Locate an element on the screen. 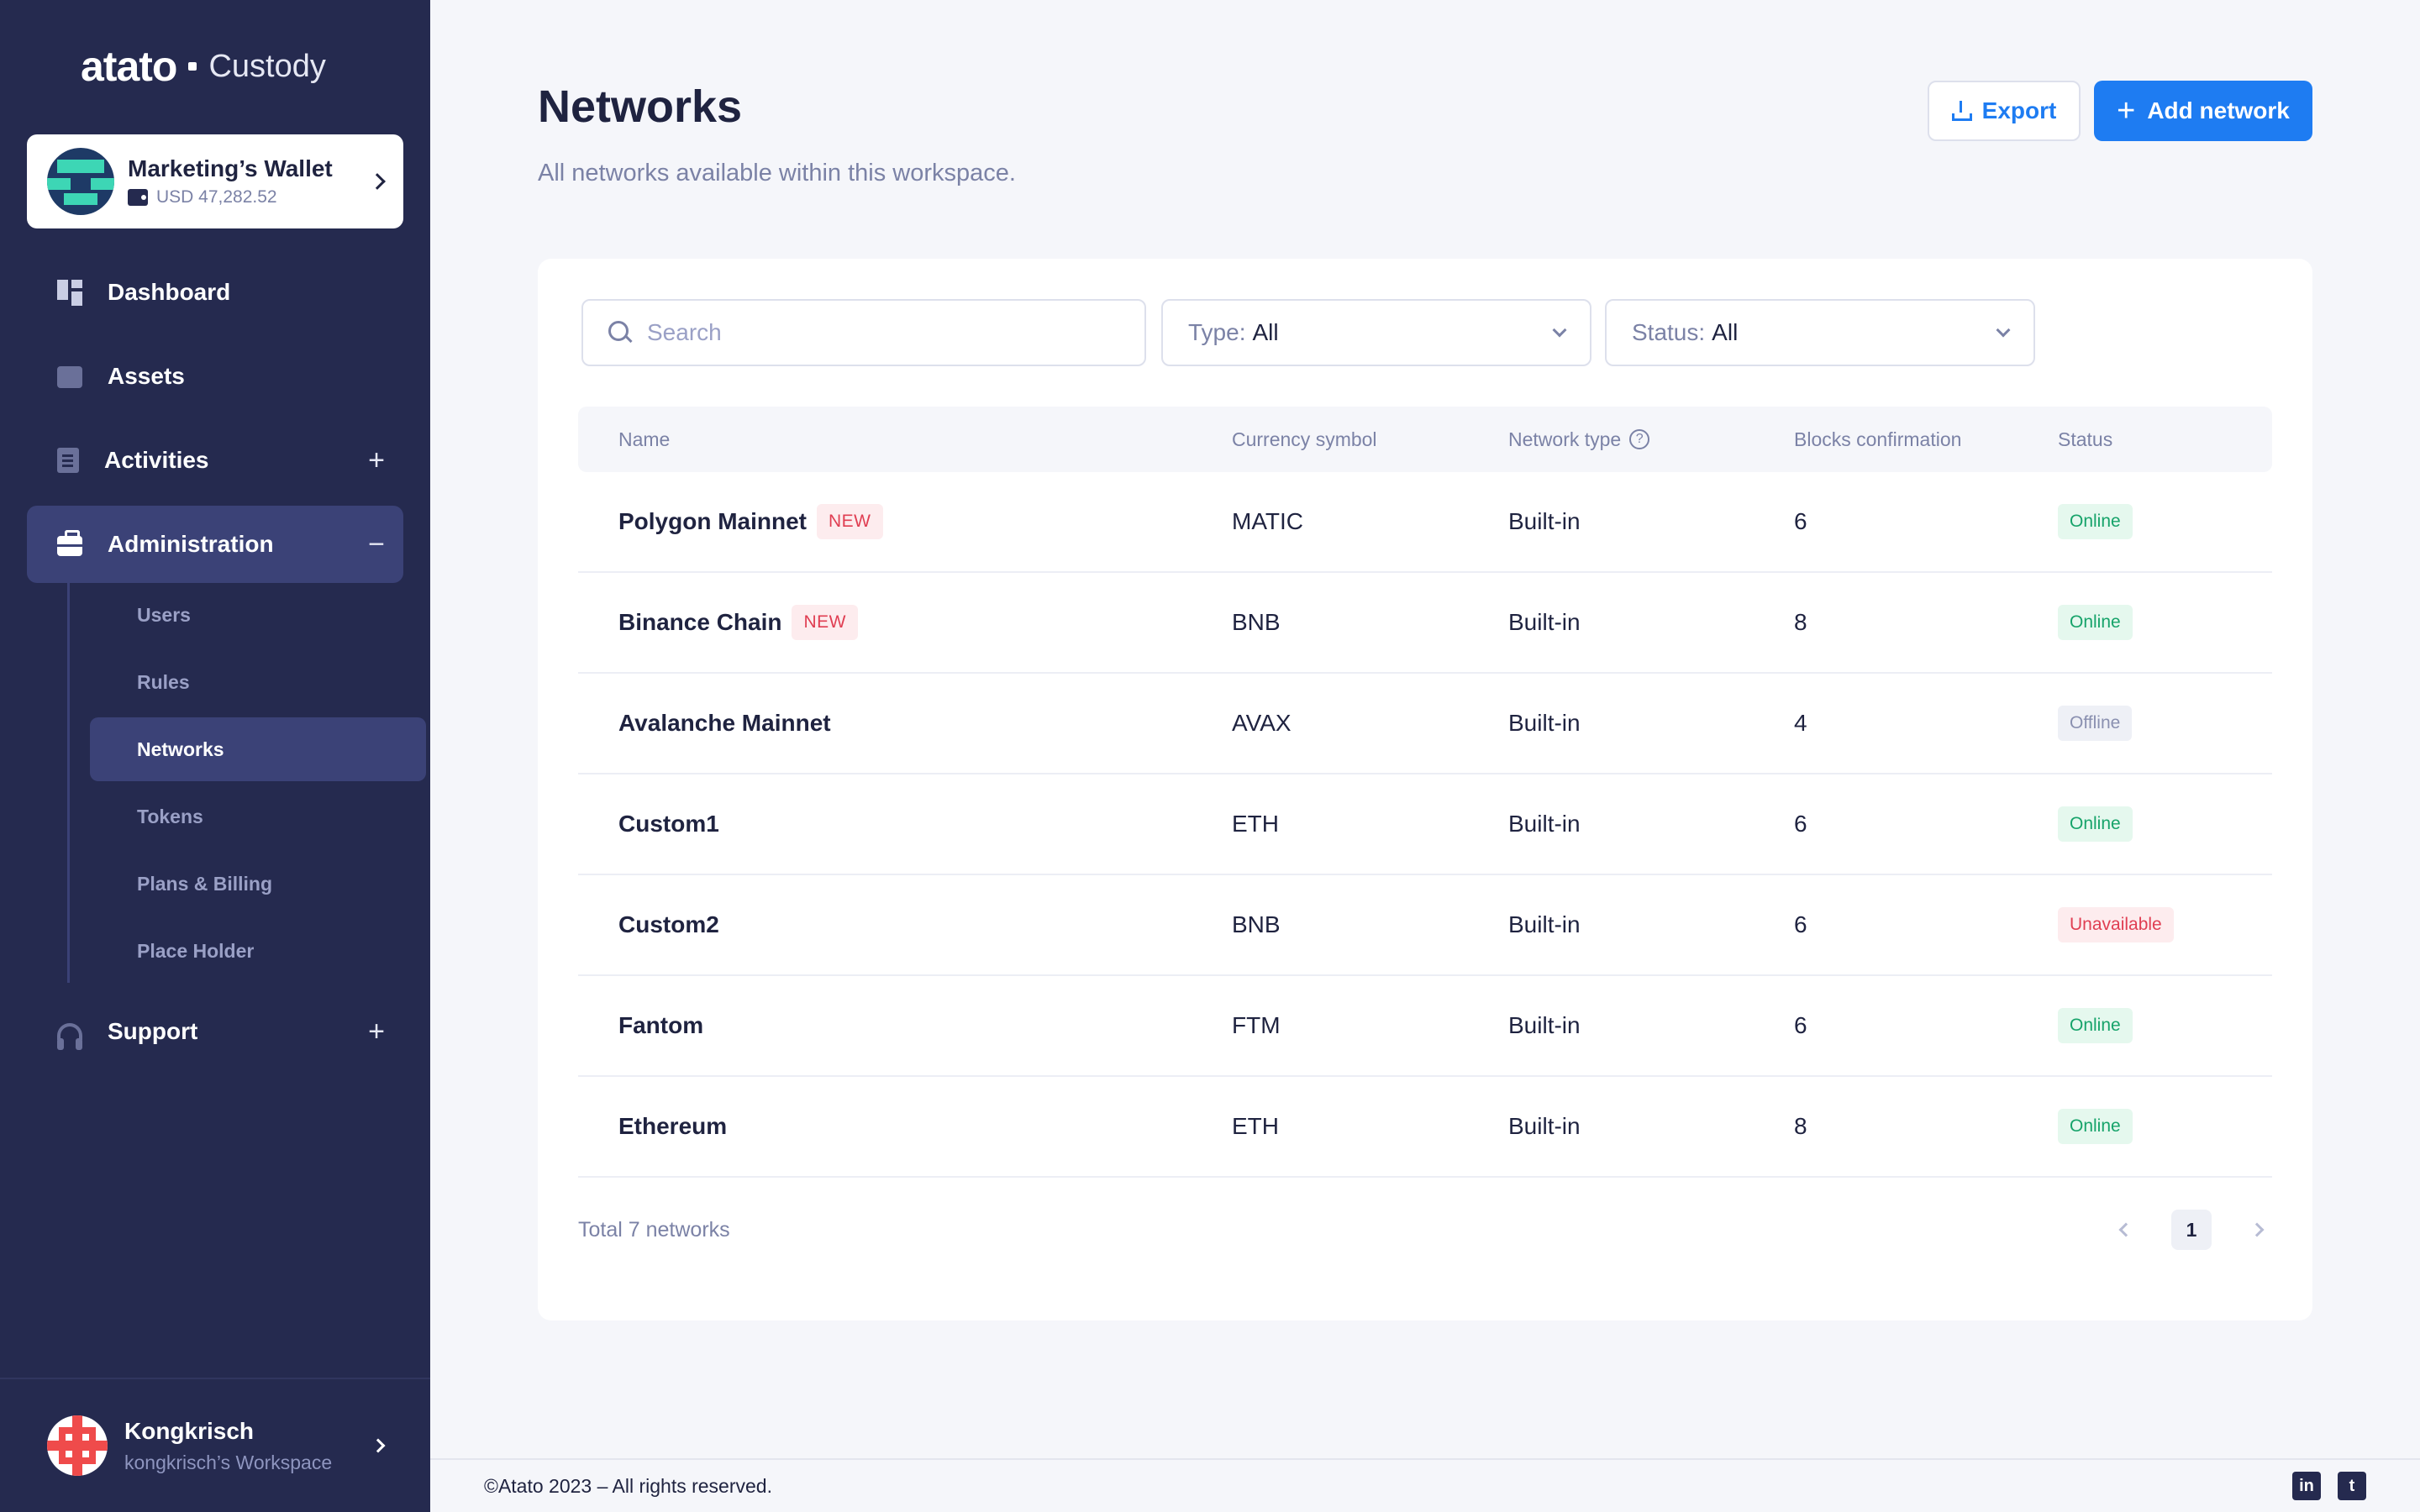 This screenshot has width=2420, height=1512. cell-currency: AVAX is located at coordinates (1262, 723).